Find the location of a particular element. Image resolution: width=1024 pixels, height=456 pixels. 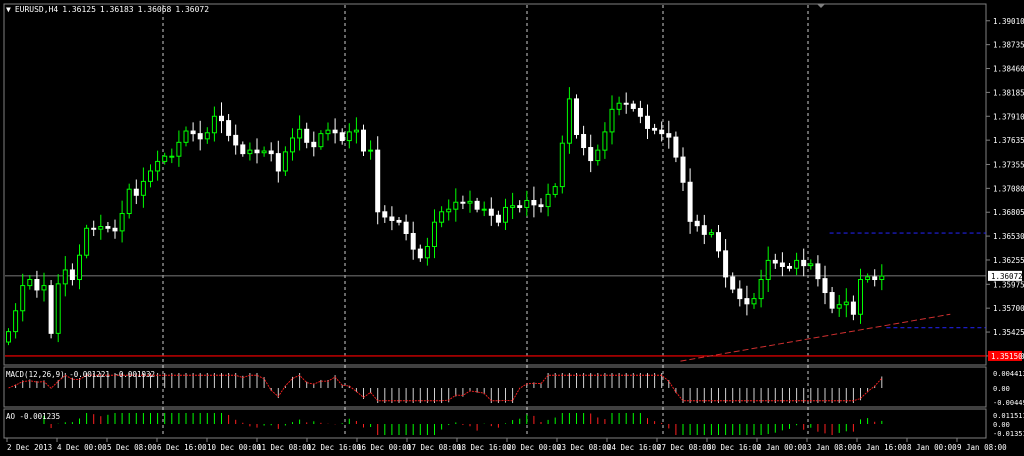

time-tick-label: 2 Dec 2013 is located at coordinates (29, 447).